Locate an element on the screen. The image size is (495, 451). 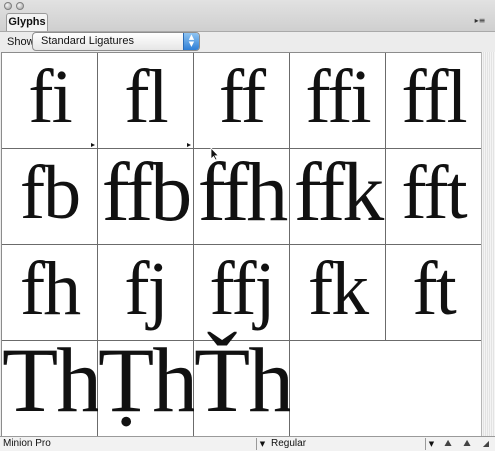
glyph: ffk is located at coordinates (338, 192).